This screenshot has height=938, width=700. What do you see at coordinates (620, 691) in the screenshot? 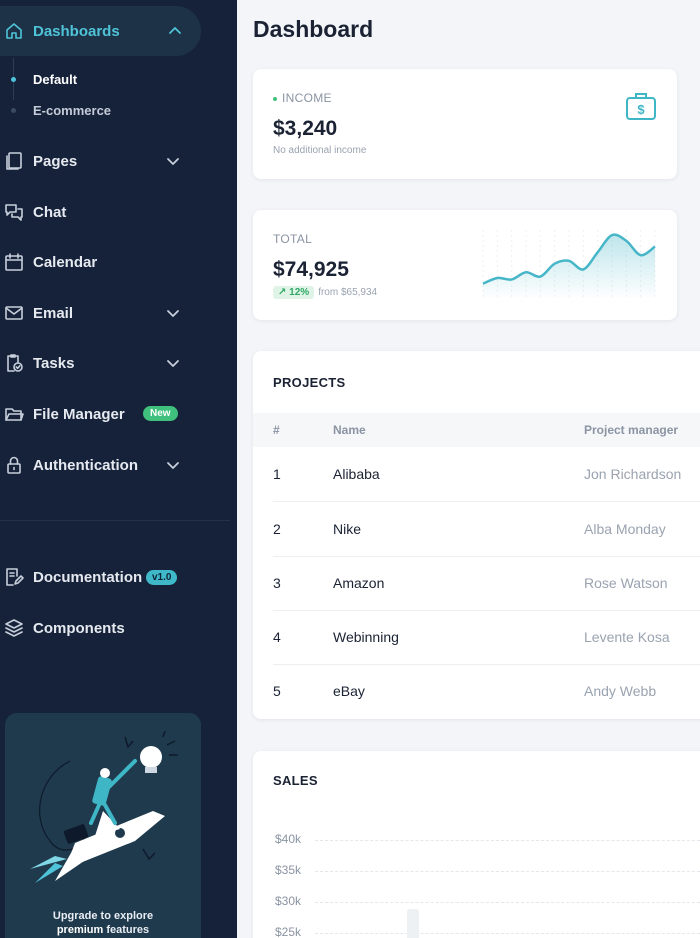
I see `row-manager: Andy Webb` at bounding box center [620, 691].